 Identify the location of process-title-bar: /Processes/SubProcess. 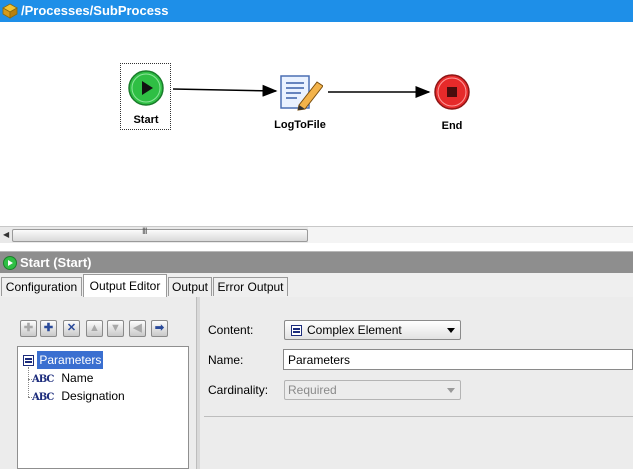
(316, 11).